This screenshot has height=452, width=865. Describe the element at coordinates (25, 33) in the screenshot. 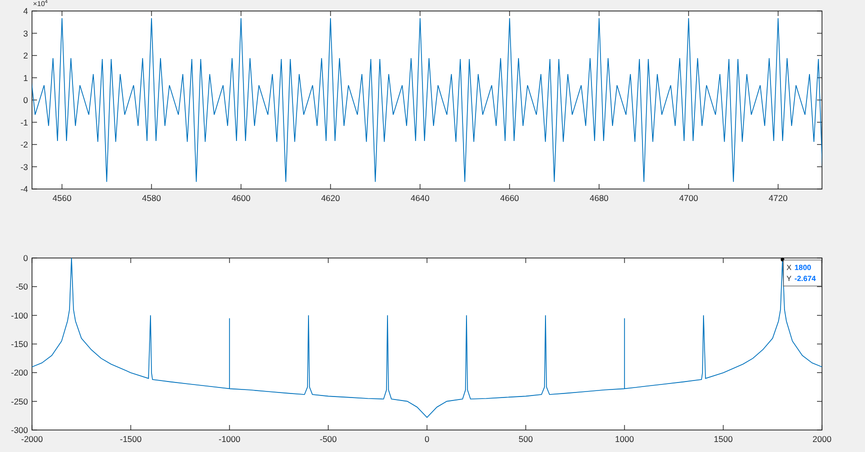

I see `tick-label: 3` at that location.